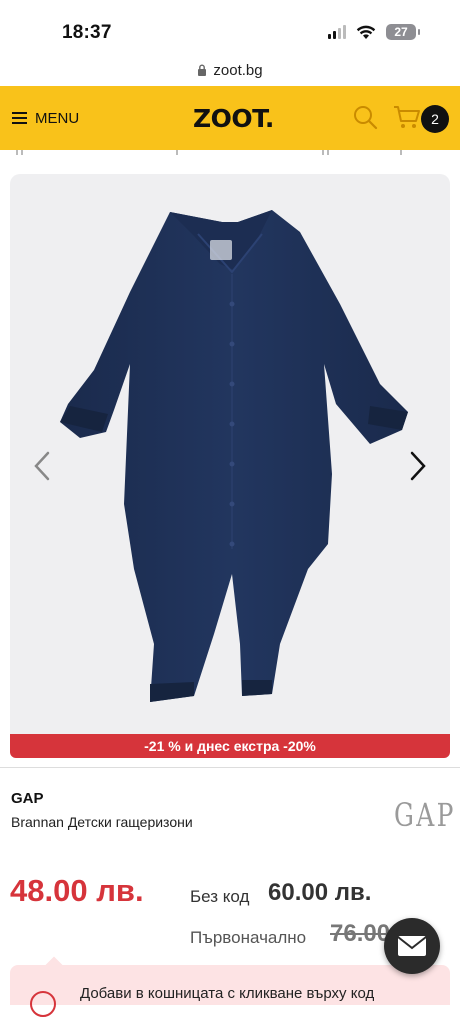  Describe the element at coordinates (27, 798) in the screenshot. I see `brand-name: GAP` at that location.